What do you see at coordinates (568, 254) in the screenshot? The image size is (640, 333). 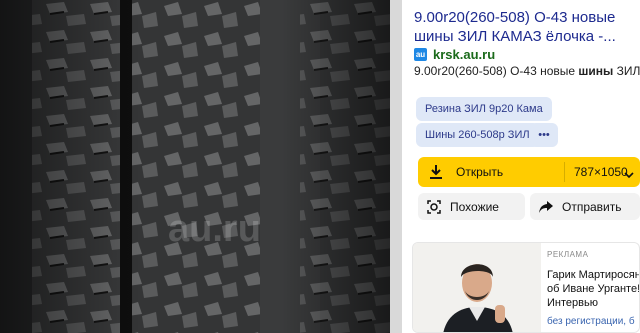 I see `ad-label: РЕКЛАМА` at bounding box center [568, 254].